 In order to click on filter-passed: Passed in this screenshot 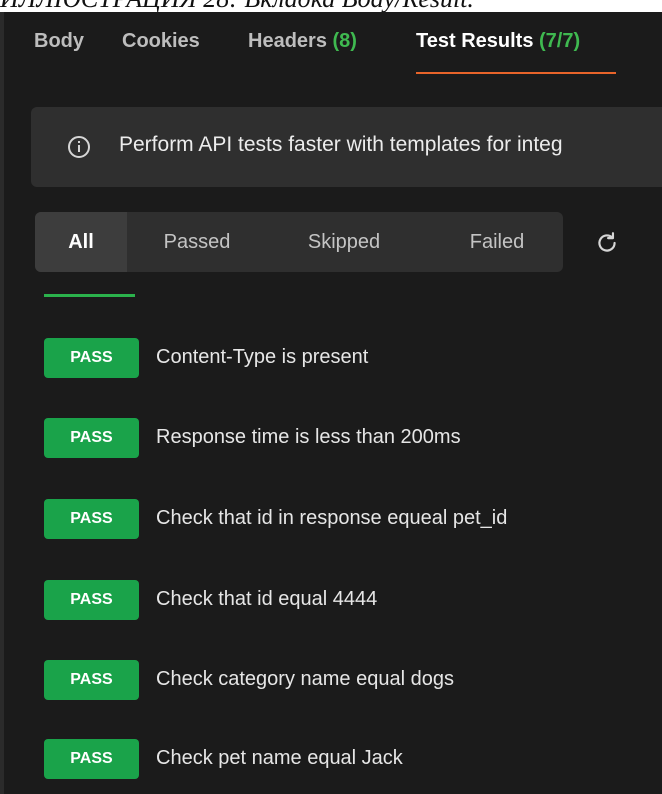, I will do `click(197, 242)`.